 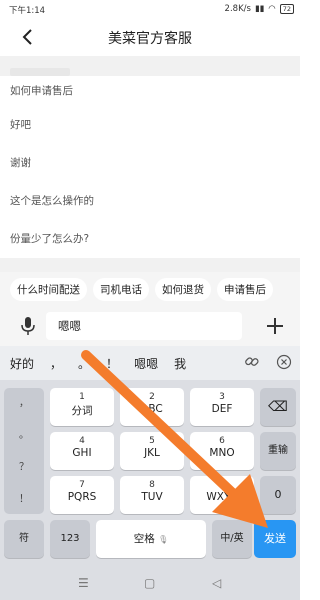 What do you see at coordinates (222, 495) in the screenshot?
I see `key-9: 9 WXYZ` at bounding box center [222, 495].